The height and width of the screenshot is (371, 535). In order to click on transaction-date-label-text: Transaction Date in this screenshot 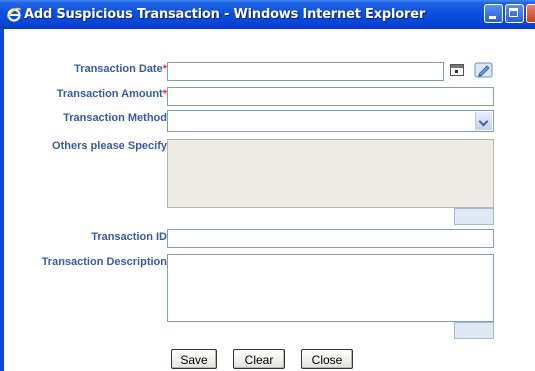, I will do `click(118, 69)`.